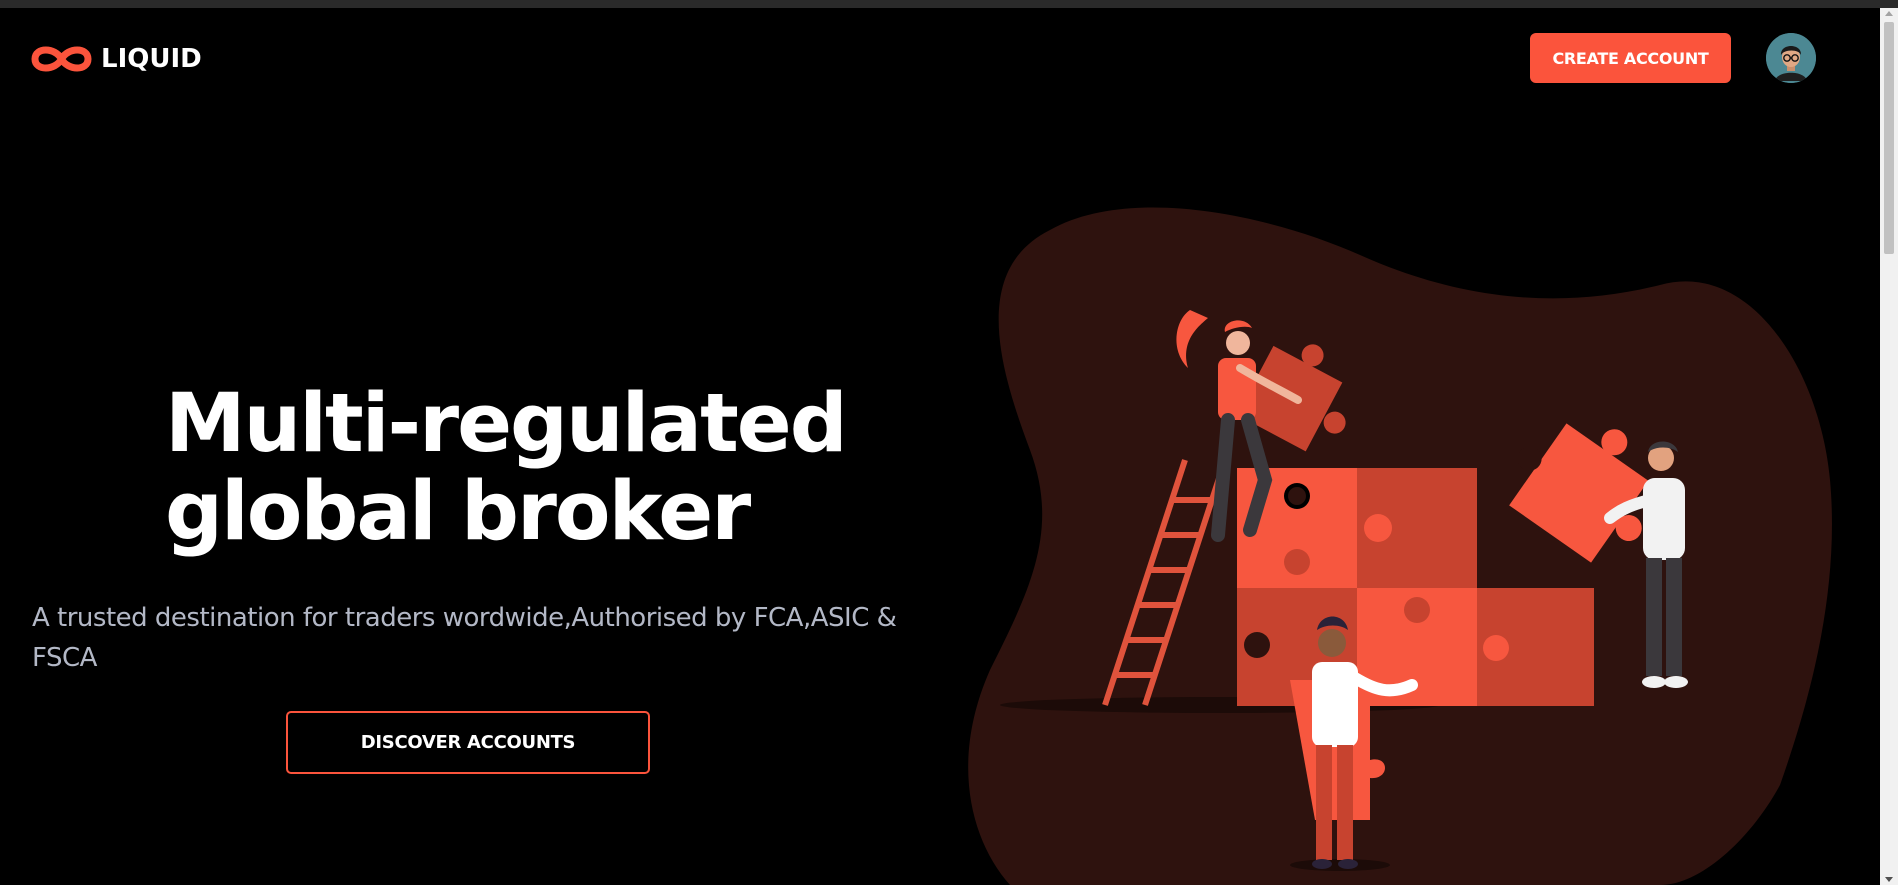 This screenshot has width=1898, height=885. Describe the element at coordinates (151, 59) in the screenshot. I see `brand-name: LIQUID` at that location.